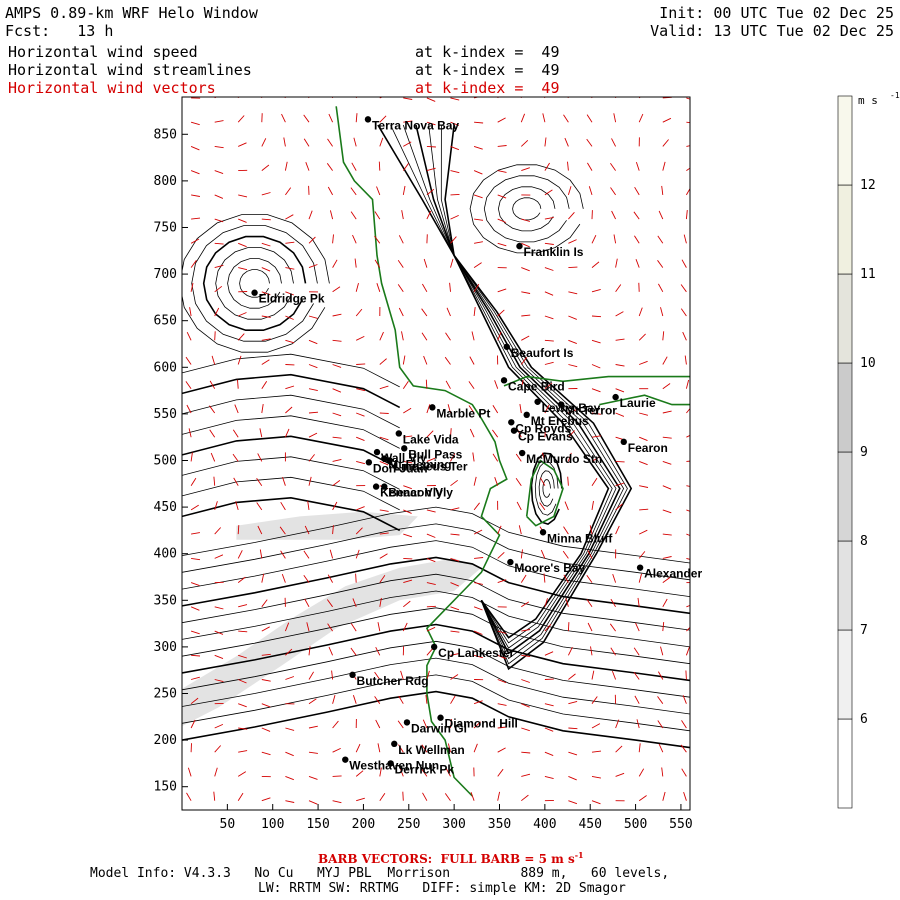 This screenshot has width=900, height=900. Describe the element at coordinates (415, 125) in the screenshot. I see `station-label: Terra Nova Bay` at that location.